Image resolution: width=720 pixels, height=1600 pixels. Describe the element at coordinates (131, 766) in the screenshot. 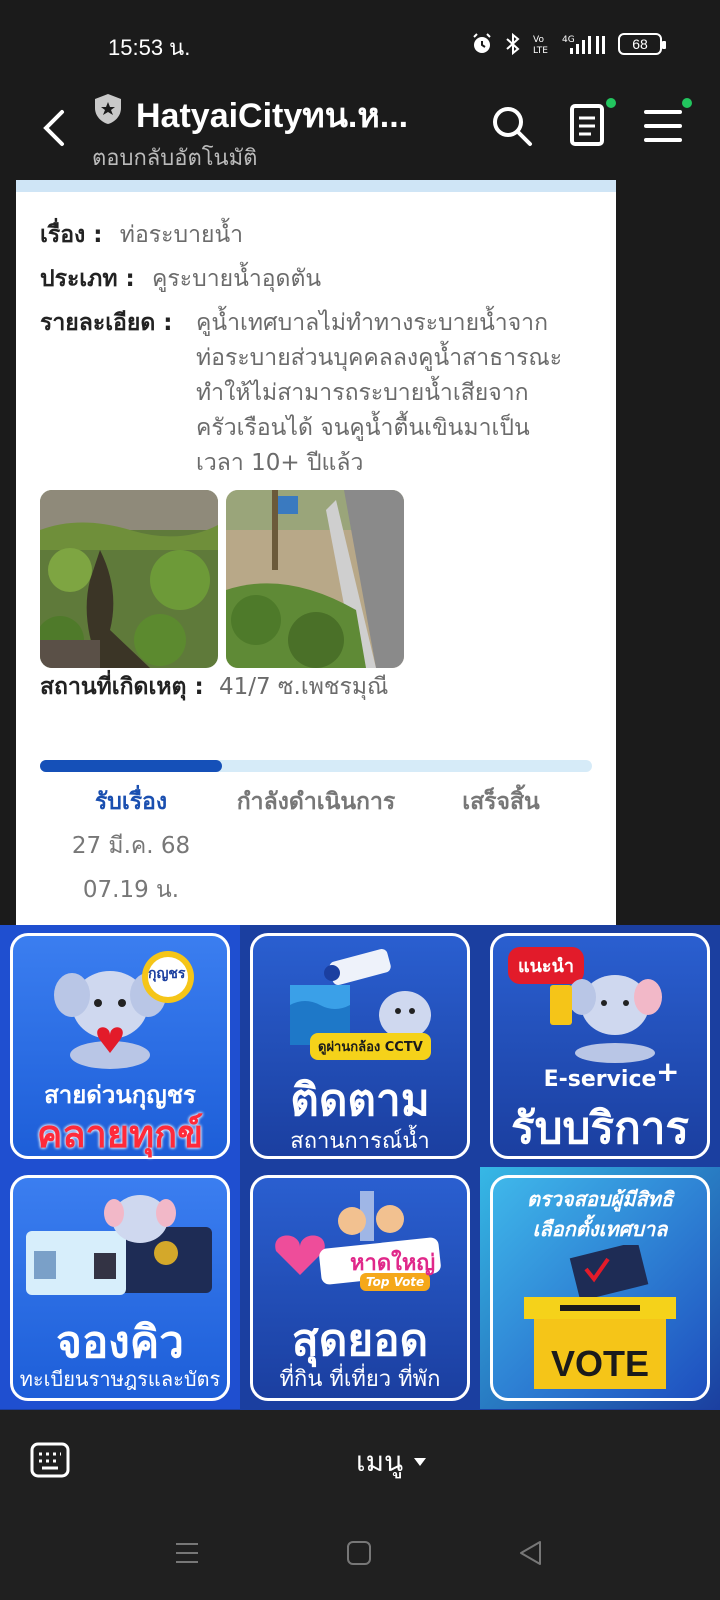

I see `status-progress-fill` at that location.